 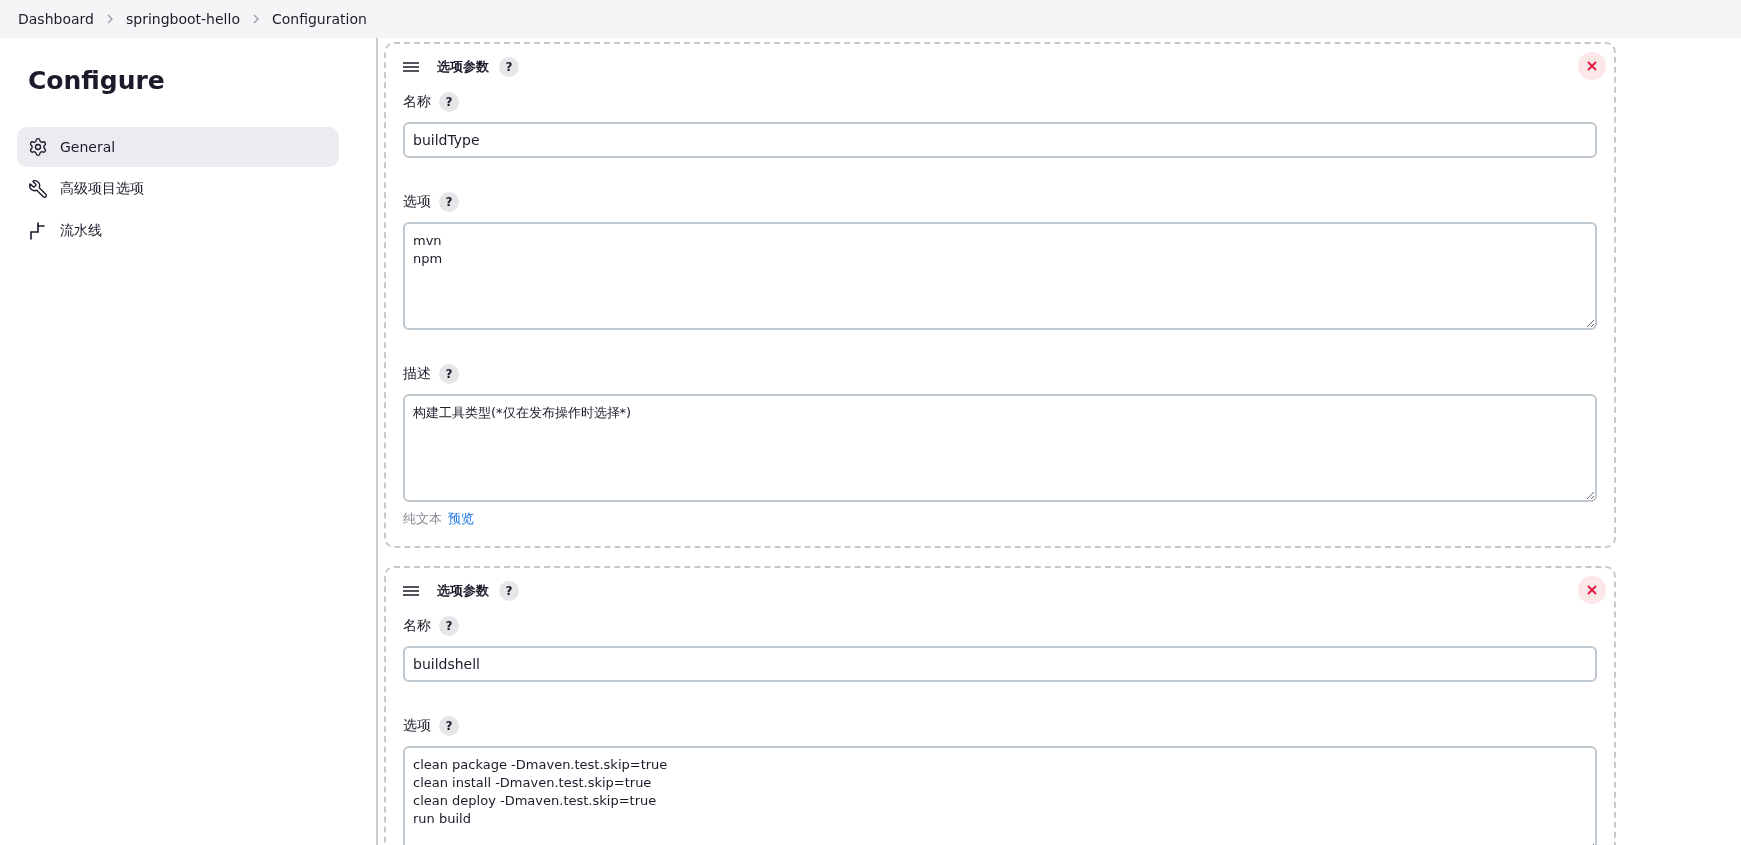 What do you see at coordinates (1000, 795) in the screenshot?
I see `text-area: clean package -Dmaven.test.skip=true clean install -Dmaven.test.skip=true clean deploy -Dmaven.test.skip=true run build` at bounding box center [1000, 795].